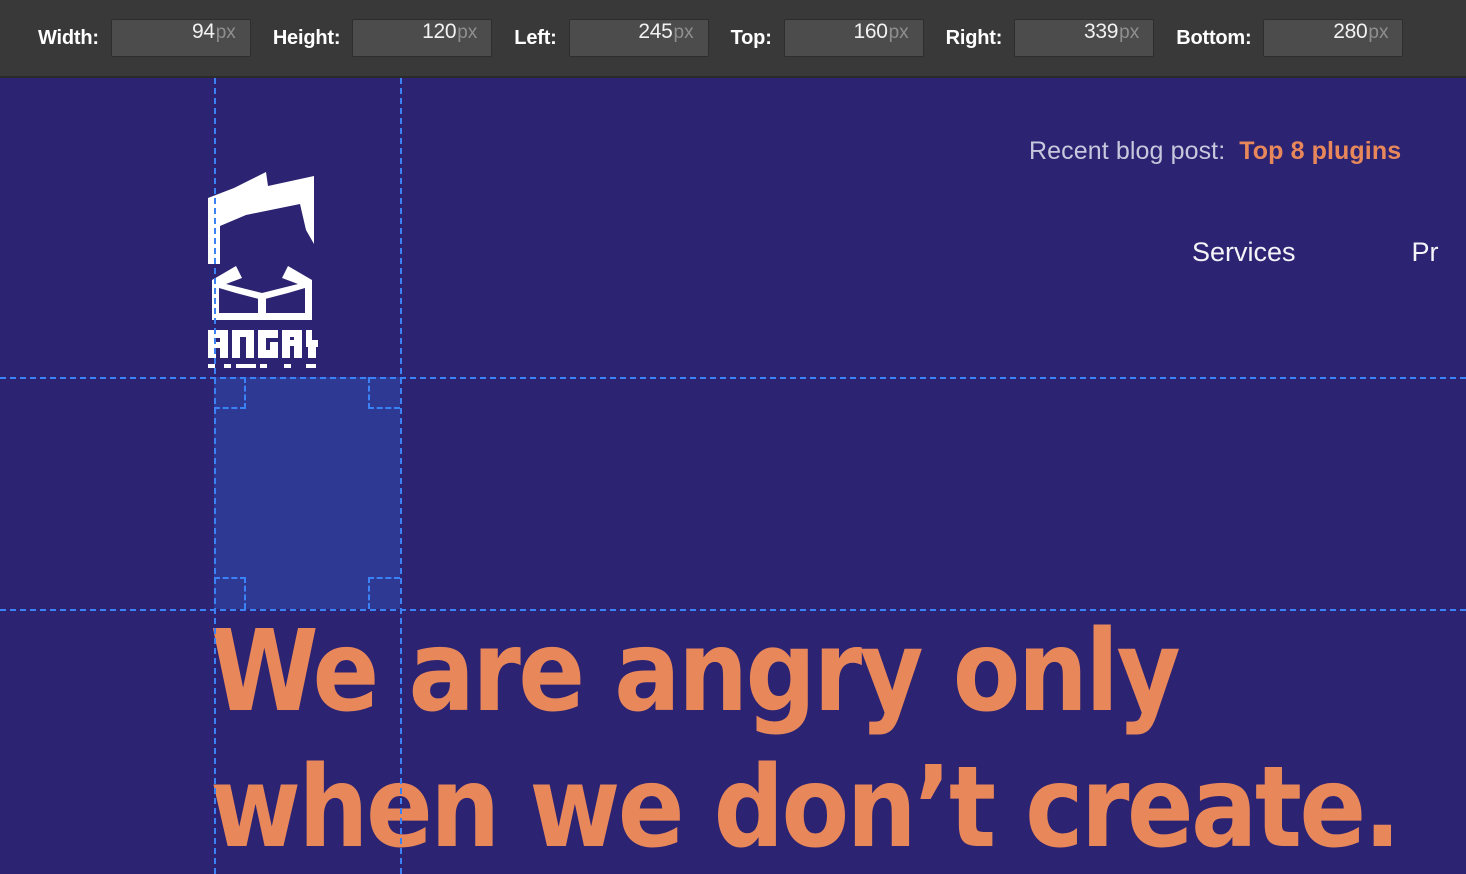 The width and height of the screenshot is (1466, 874). I want to click on top-label: Top:, so click(751, 37).